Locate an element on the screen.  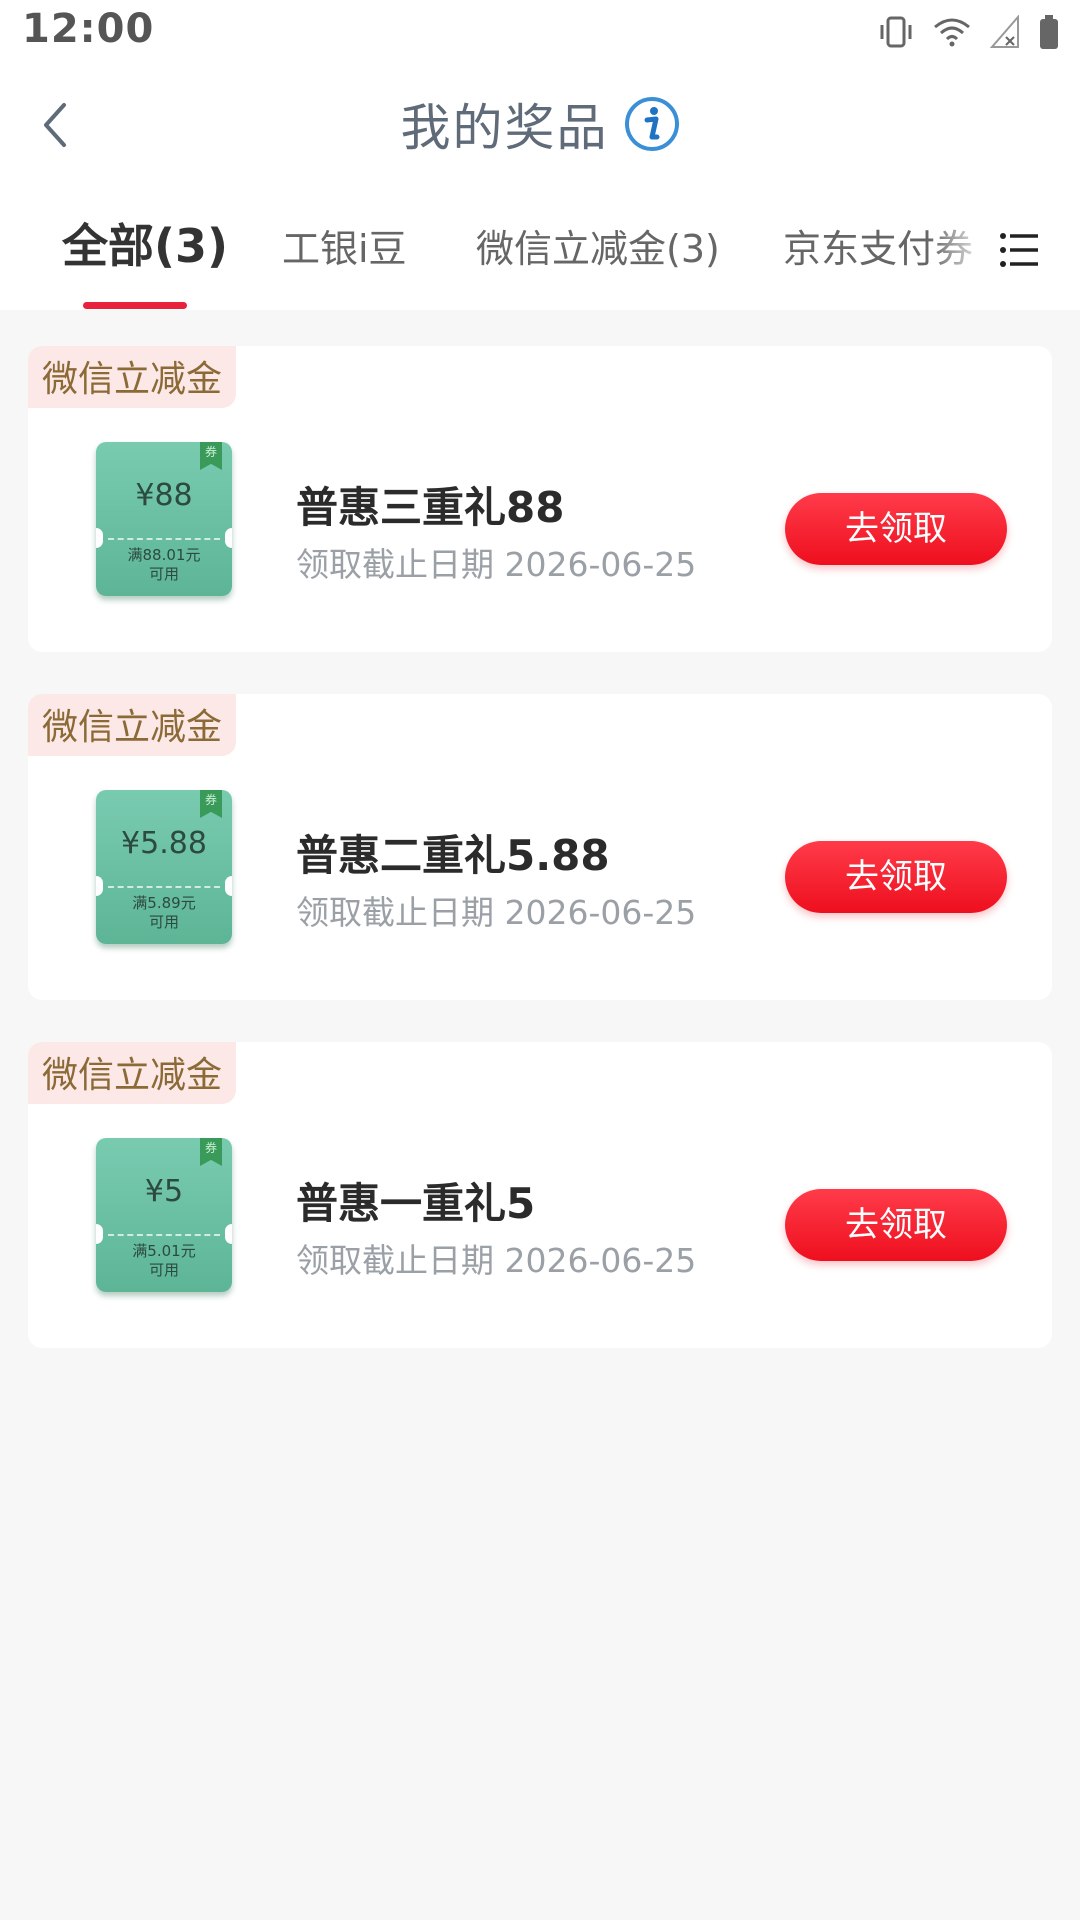
coupon-amount: ¥88 is located at coordinates (164, 495).